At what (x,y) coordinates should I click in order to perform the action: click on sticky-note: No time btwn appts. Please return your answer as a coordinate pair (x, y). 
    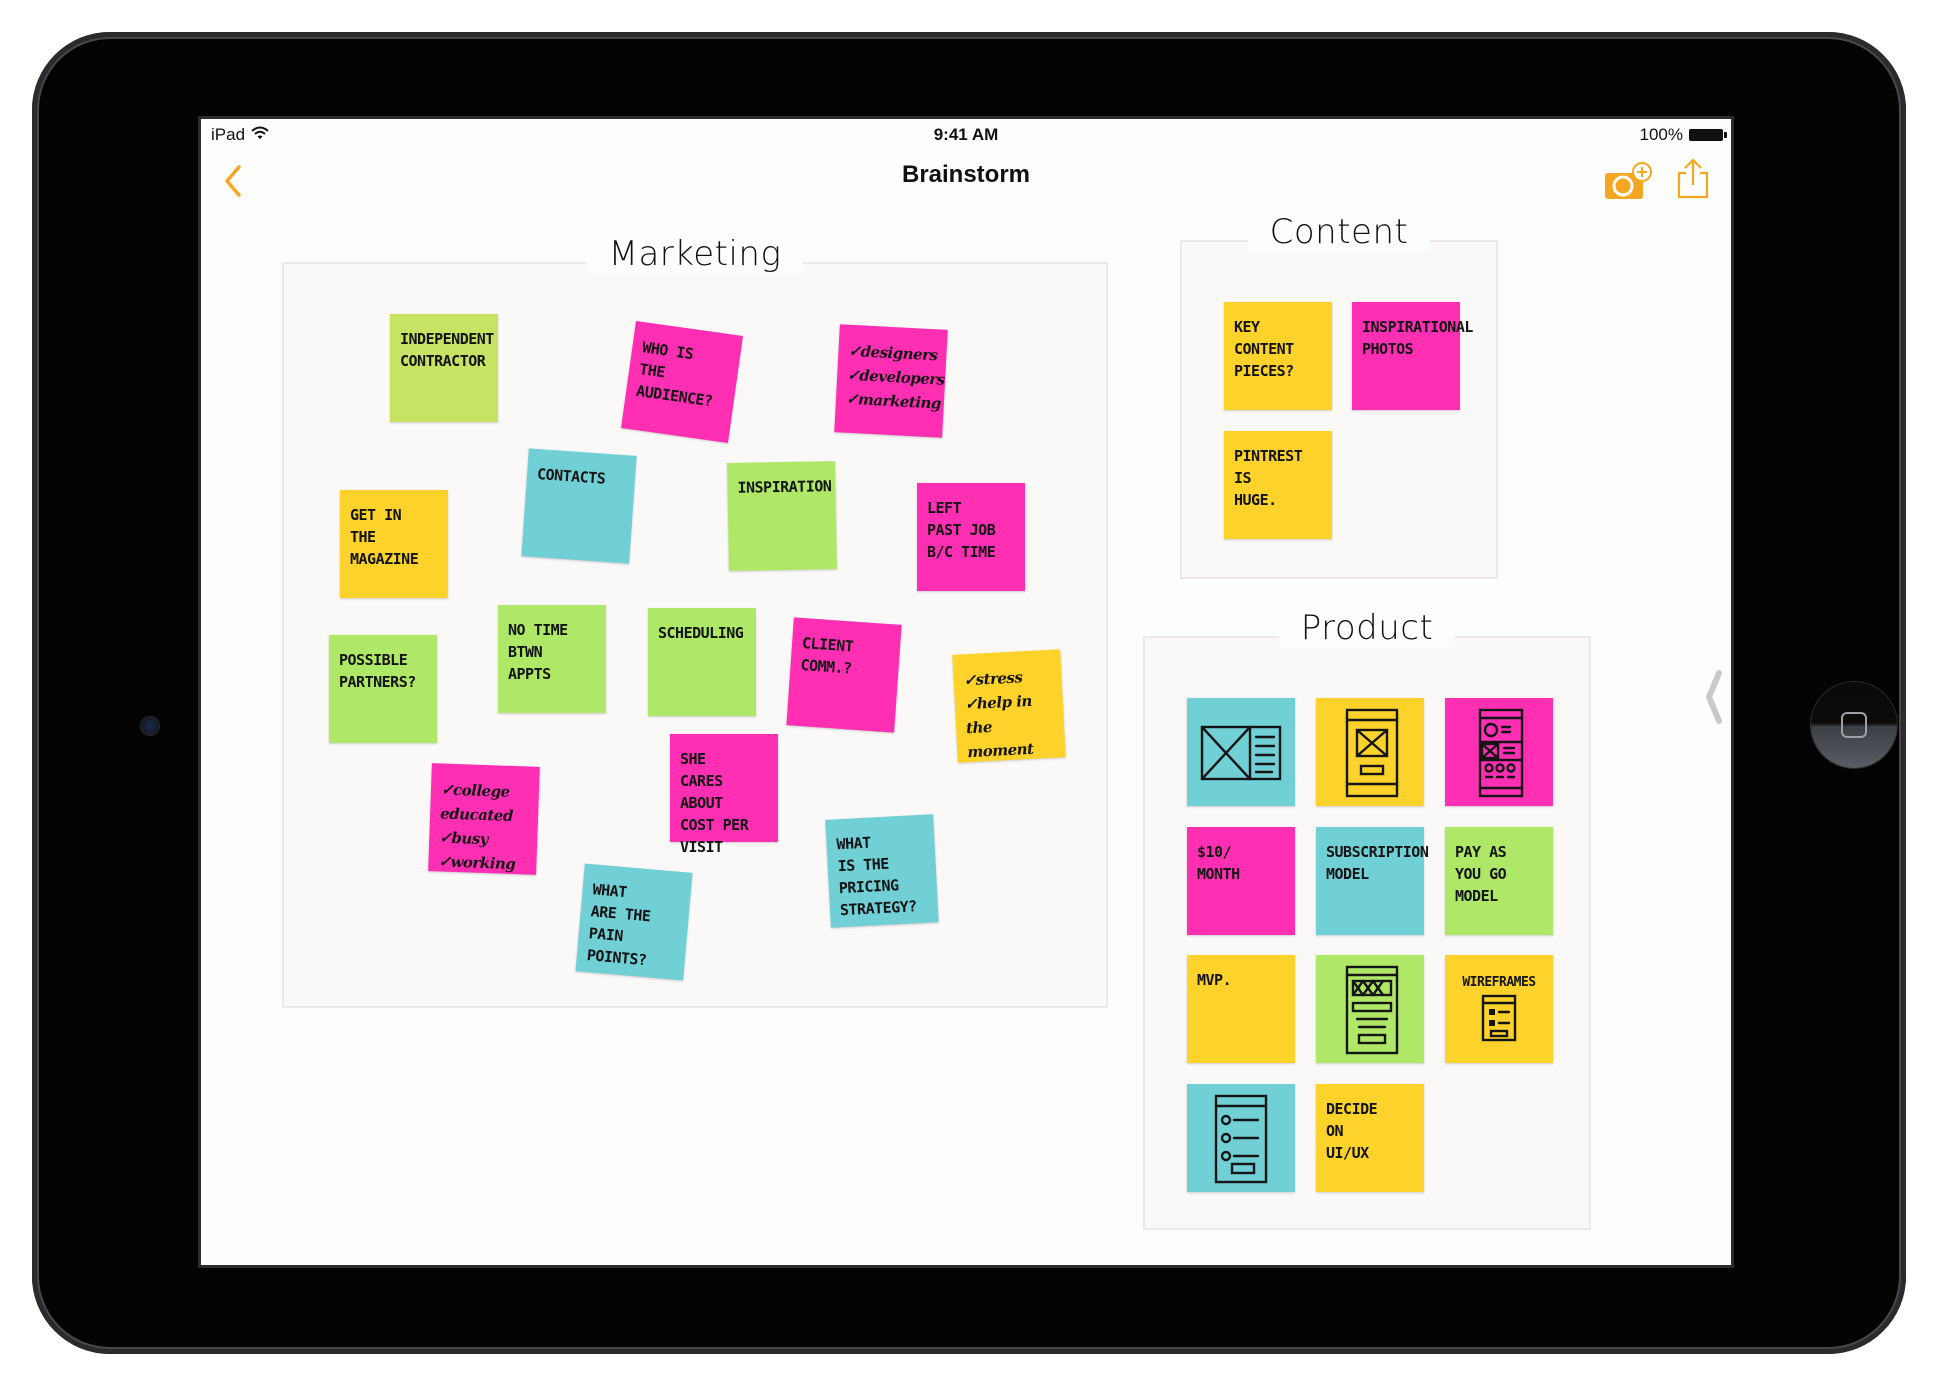
    Looking at the image, I should click on (552, 659).